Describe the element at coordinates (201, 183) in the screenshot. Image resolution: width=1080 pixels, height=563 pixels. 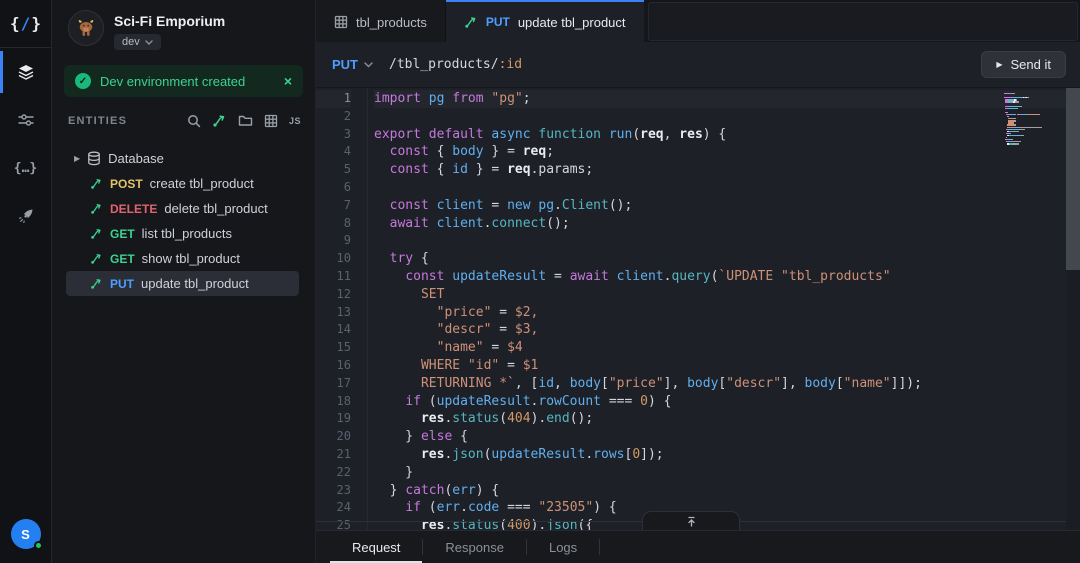
I see `tree-item-label: create tbl_product` at that location.